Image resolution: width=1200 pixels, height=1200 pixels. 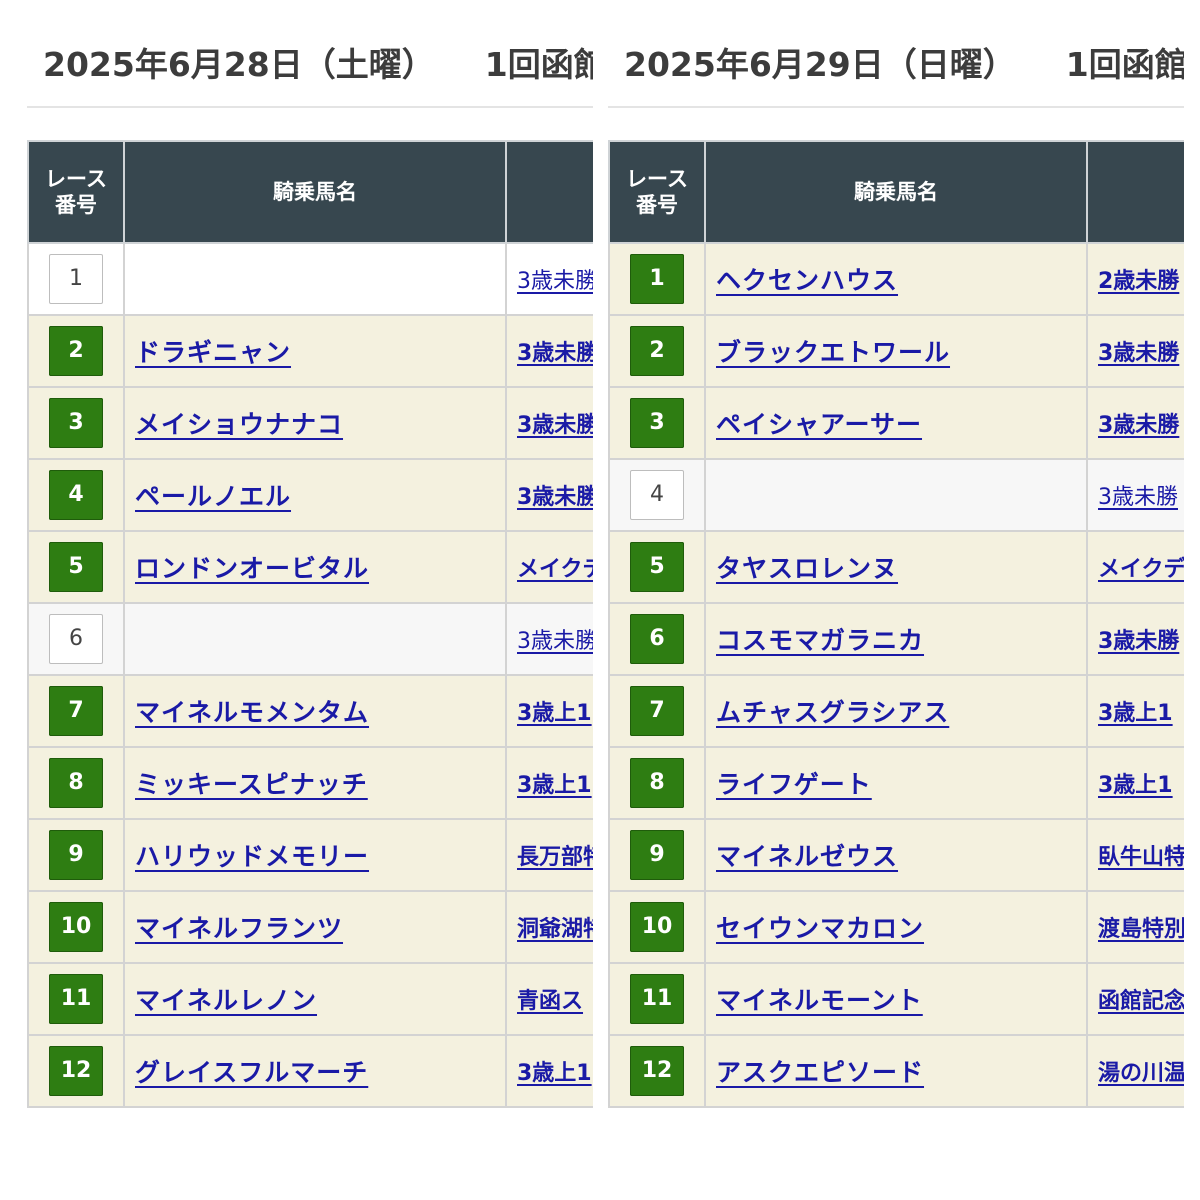 I want to click on horse-name-link: ムチャスグラシアス, so click(x=832, y=712).